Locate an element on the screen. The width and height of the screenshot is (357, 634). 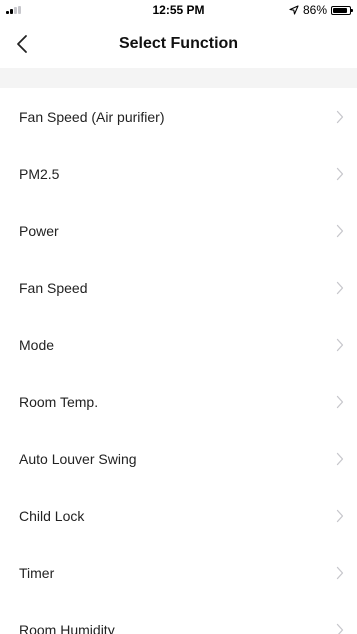
list-item-fan-speed: Fan Speed is located at coordinates (178, 287).